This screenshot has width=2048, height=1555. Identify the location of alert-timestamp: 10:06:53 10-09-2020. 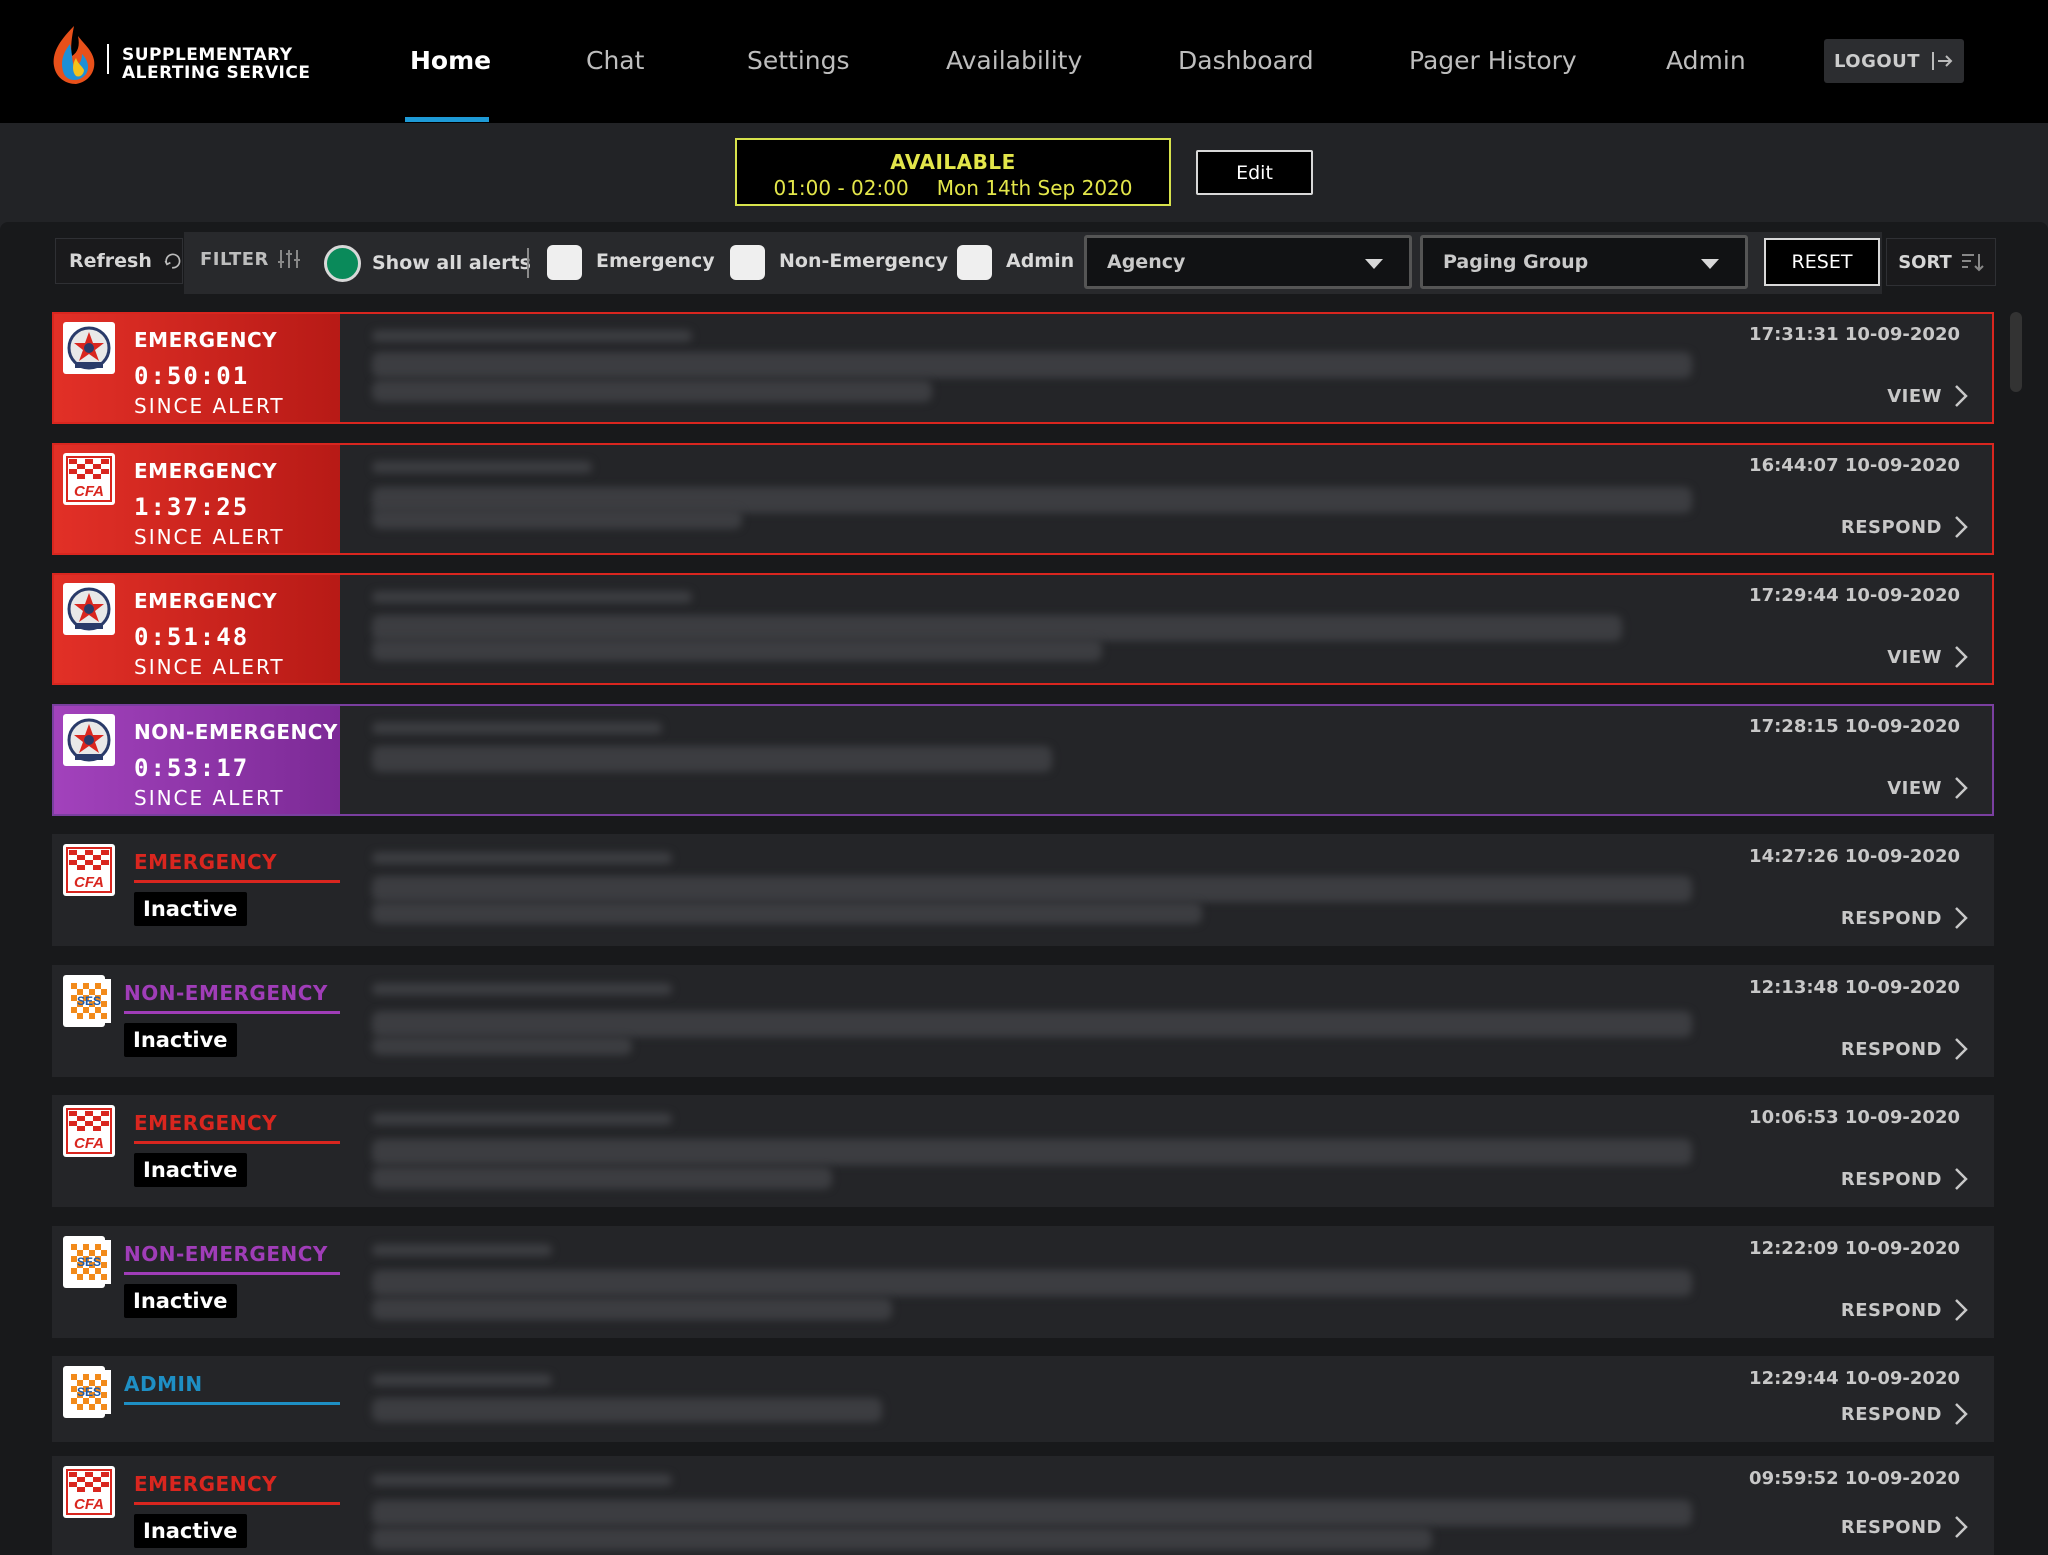
(1854, 1117).